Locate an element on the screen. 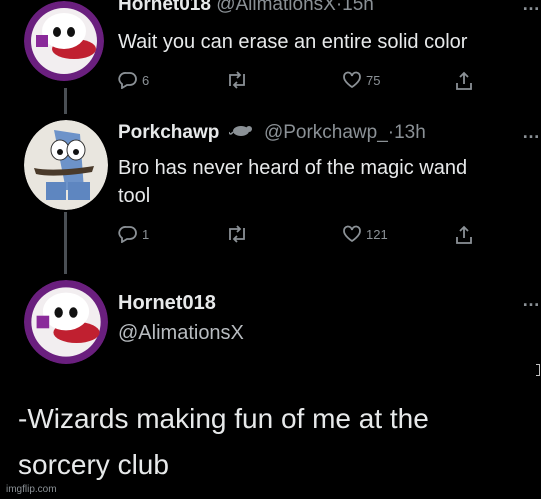 Image resolution: width=541 pixels, height=499 pixels. reply-button: 6 is located at coordinates (133, 80).